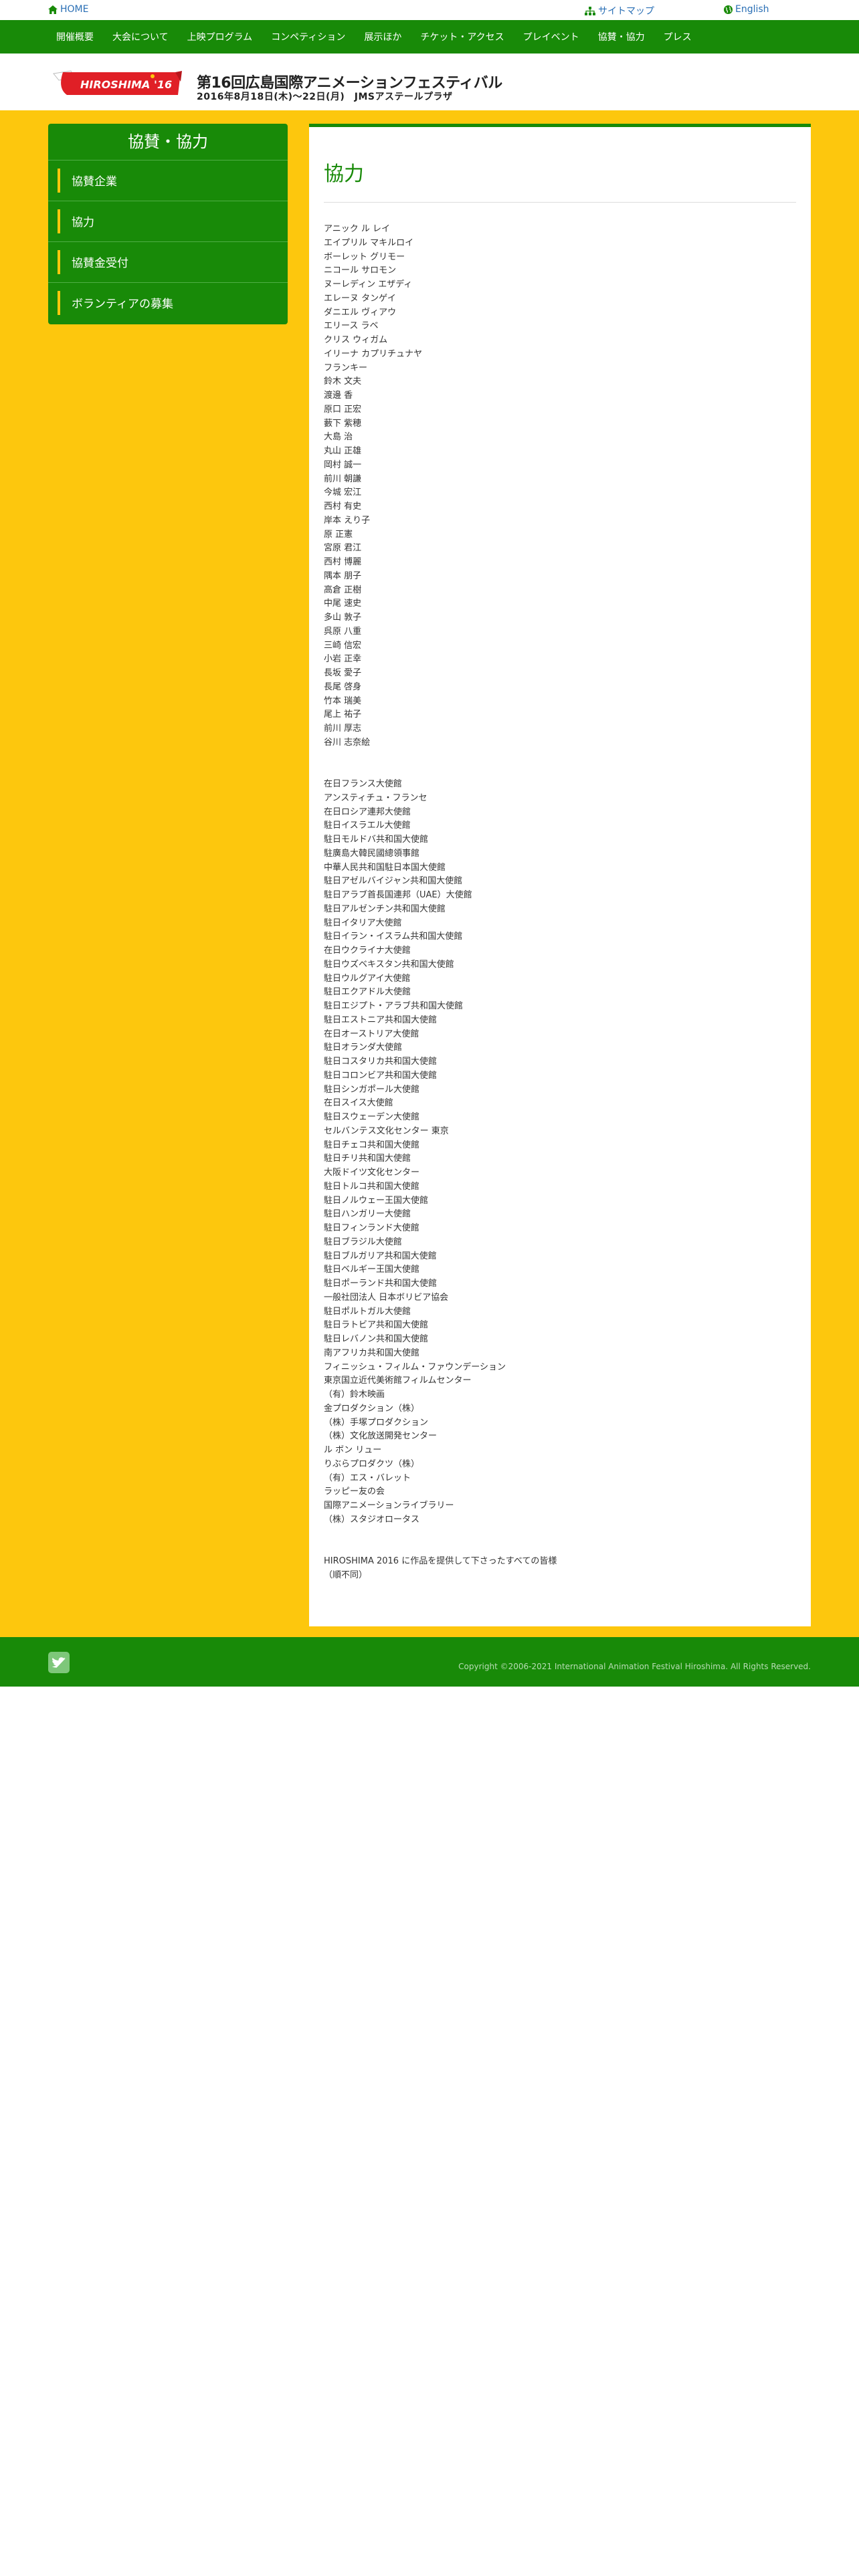 This screenshot has width=859, height=2576. What do you see at coordinates (347, 520) in the screenshot?
I see `cooperator-name: 岸本 えり子` at bounding box center [347, 520].